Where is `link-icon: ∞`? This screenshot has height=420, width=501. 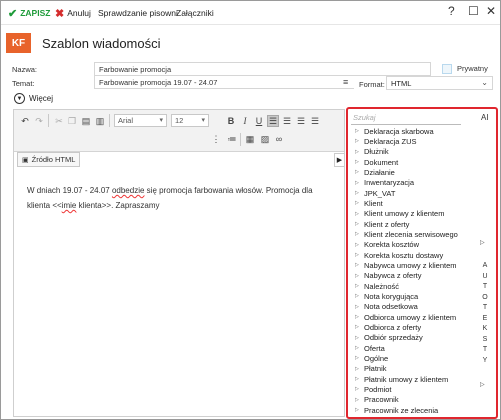
link-icon: ∞ is located at coordinates (279, 139).